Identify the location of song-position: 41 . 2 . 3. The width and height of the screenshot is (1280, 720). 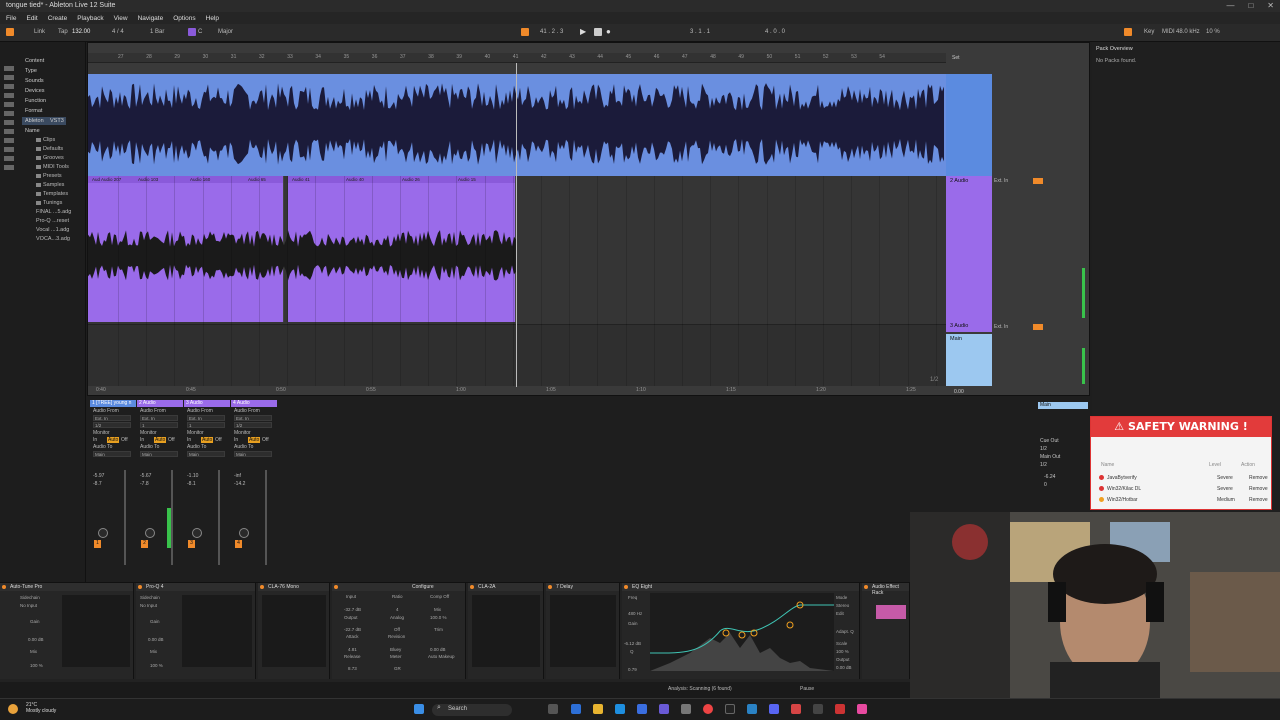
(551, 32).